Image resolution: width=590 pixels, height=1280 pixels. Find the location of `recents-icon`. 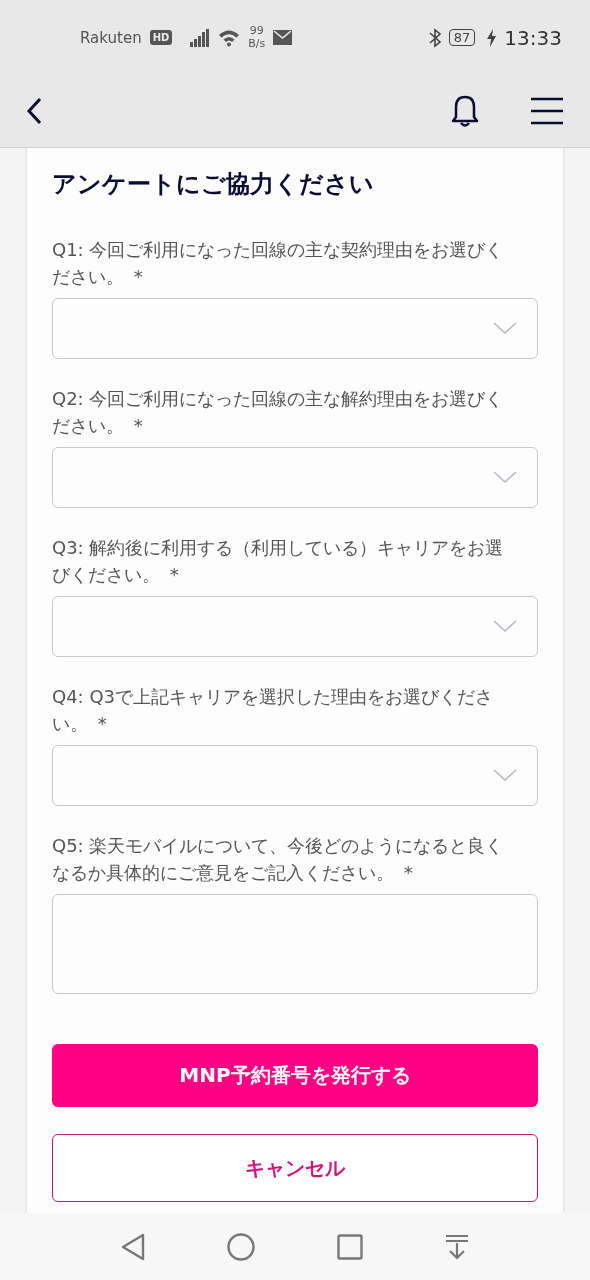

recents-icon is located at coordinates (350, 1246).